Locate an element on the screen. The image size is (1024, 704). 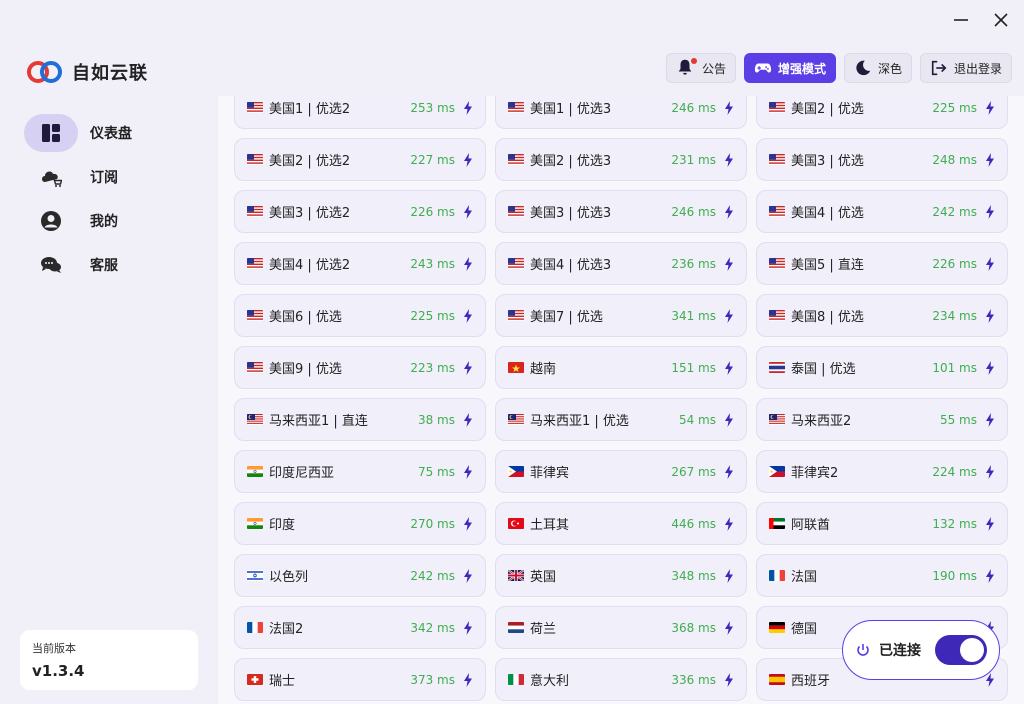
server-card: 马来西亚2 55 ms is located at coordinates (882, 419).